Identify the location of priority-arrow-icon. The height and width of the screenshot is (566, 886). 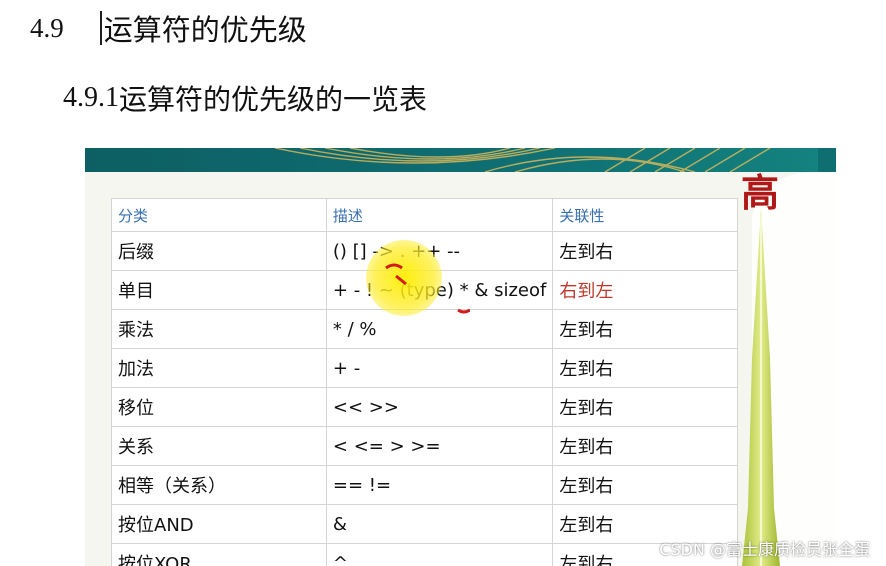
(761, 387).